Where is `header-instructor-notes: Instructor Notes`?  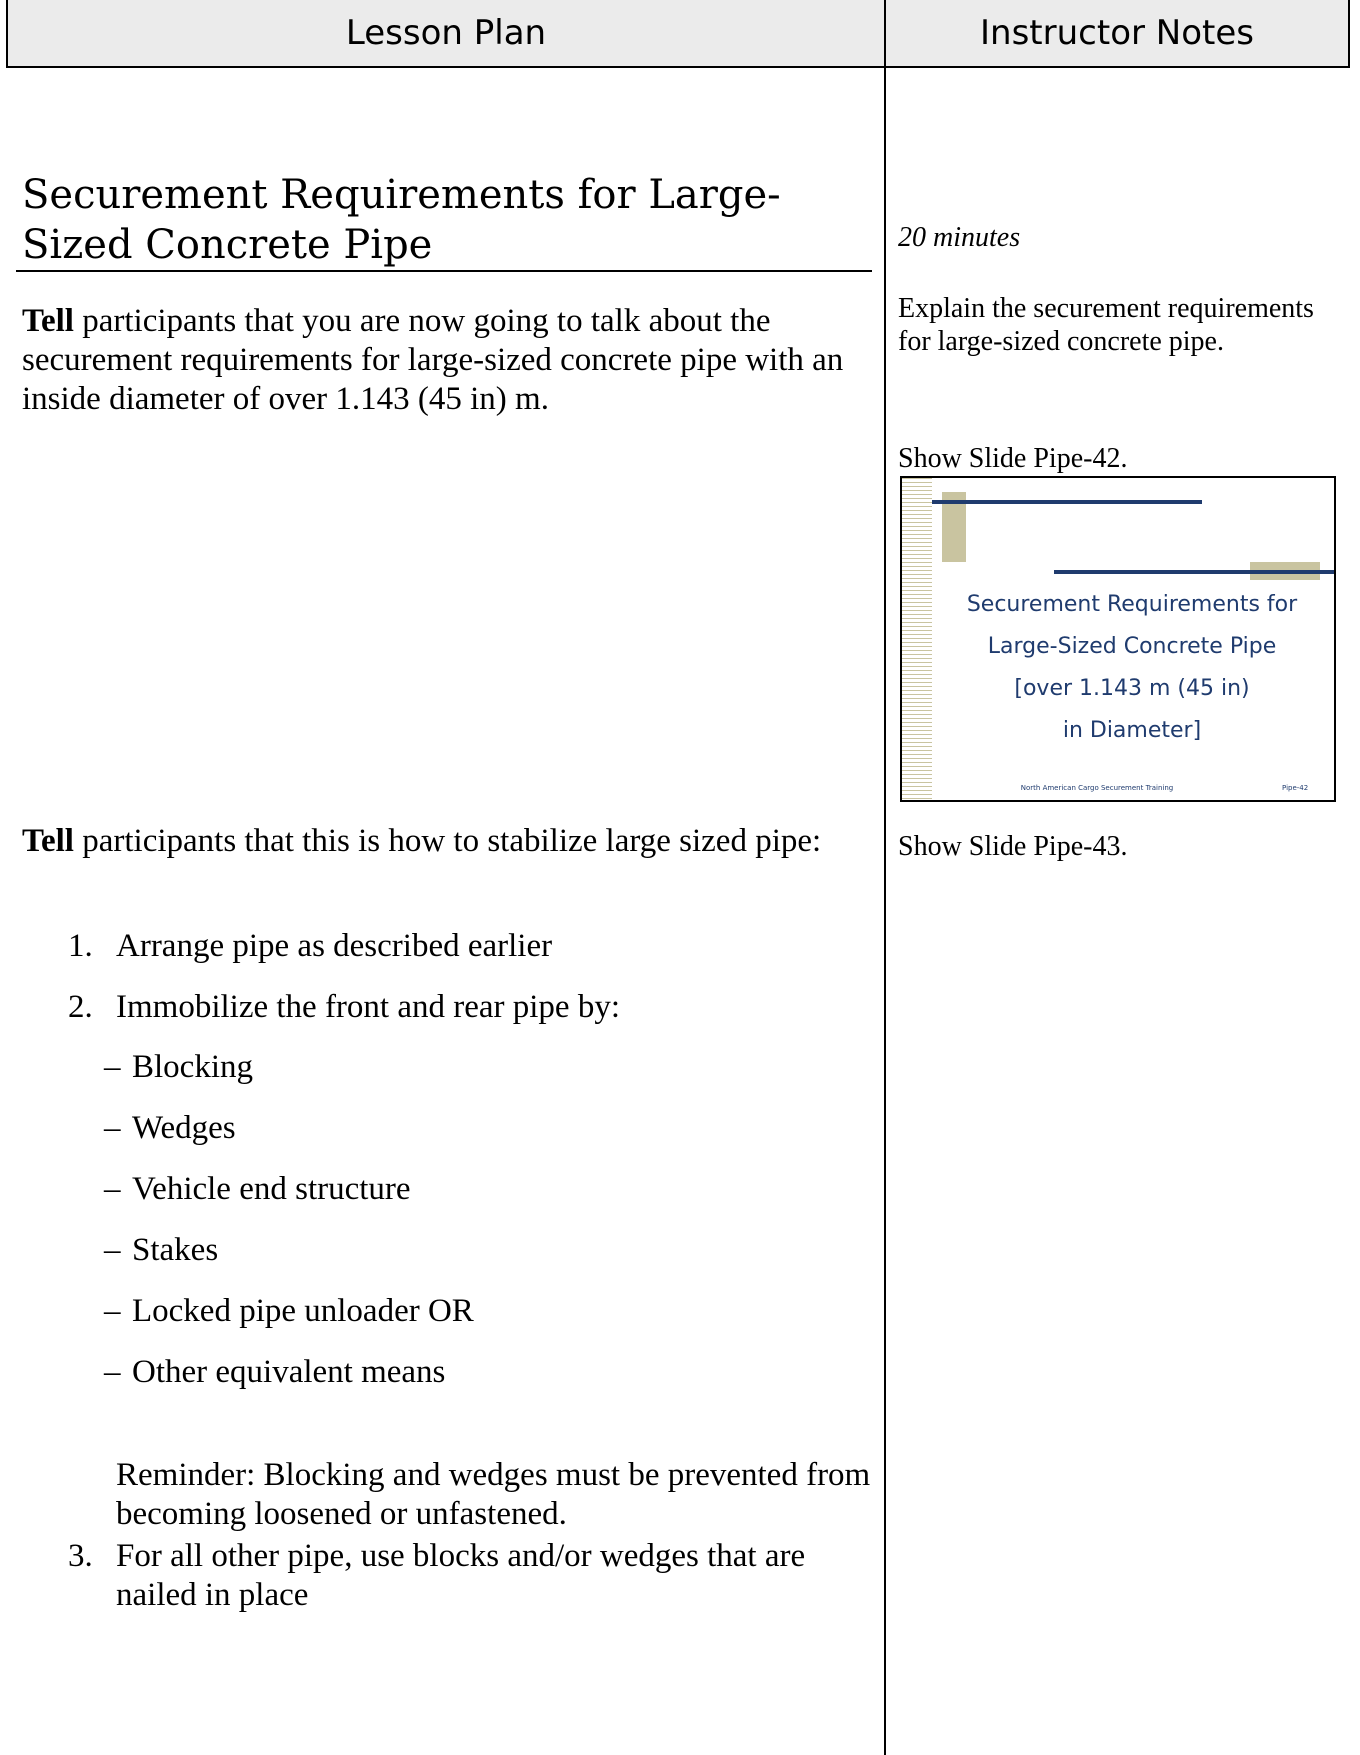 header-instructor-notes: Instructor Notes is located at coordinates (1117, 33).